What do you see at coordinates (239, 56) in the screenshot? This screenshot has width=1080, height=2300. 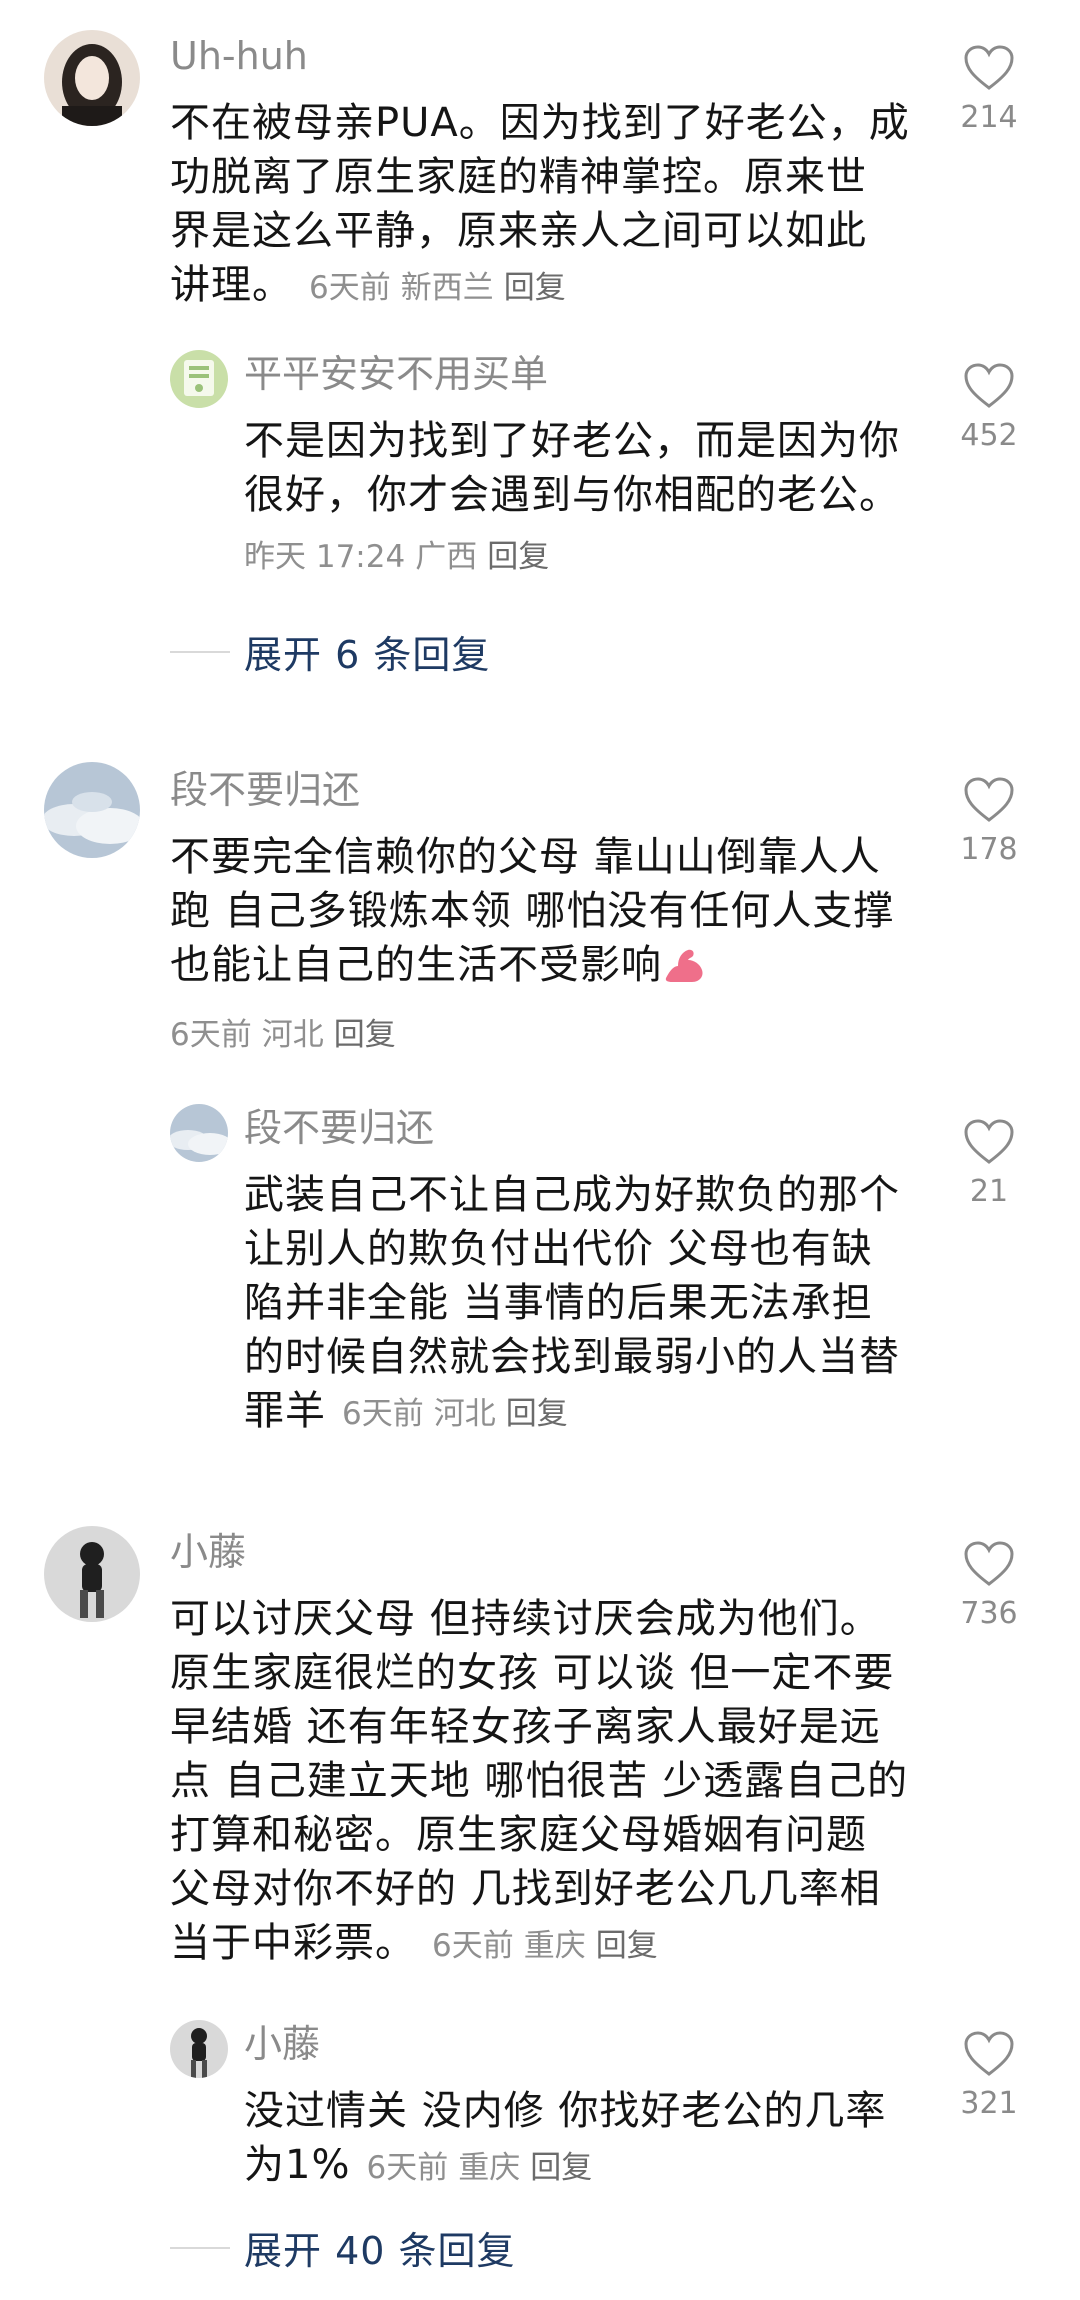 I see `comment-username: Uh-huh` at bounding box center [239, 56].